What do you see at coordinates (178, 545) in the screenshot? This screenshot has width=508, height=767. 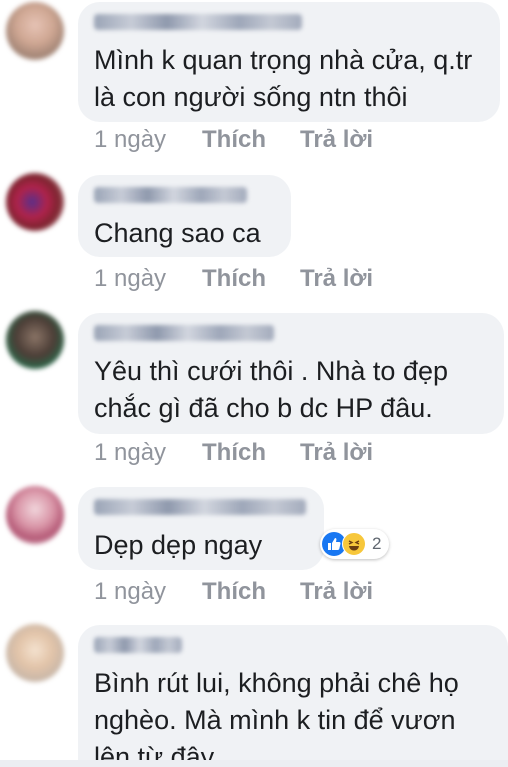 I see `comment-text: Dẹp dẹp ngay` at bounding box center [178, 545].